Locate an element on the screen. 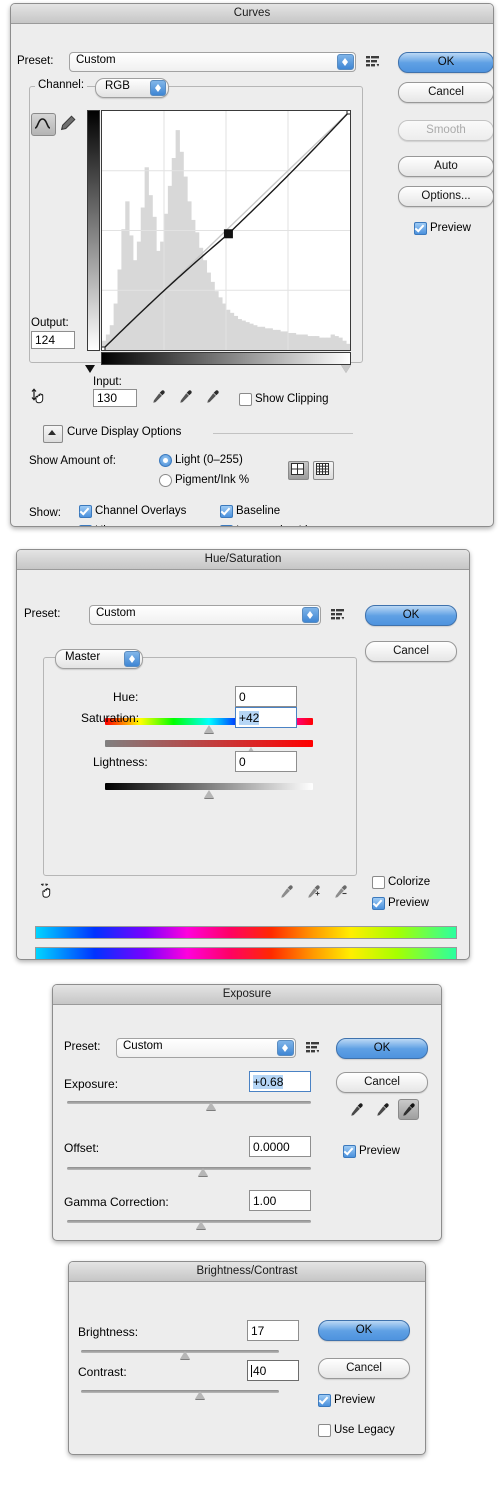 The height and width of the screenshot is (1500, 500). curves-graph is located at coordinates (226, 230).